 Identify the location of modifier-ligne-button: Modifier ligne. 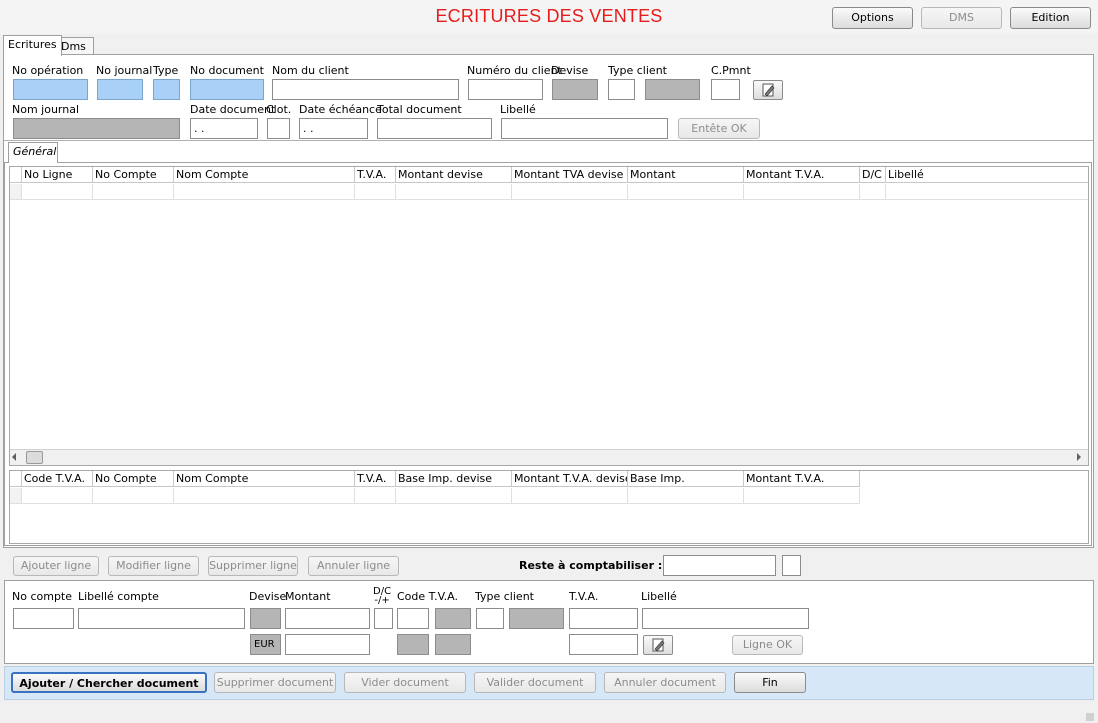
(153, 566).